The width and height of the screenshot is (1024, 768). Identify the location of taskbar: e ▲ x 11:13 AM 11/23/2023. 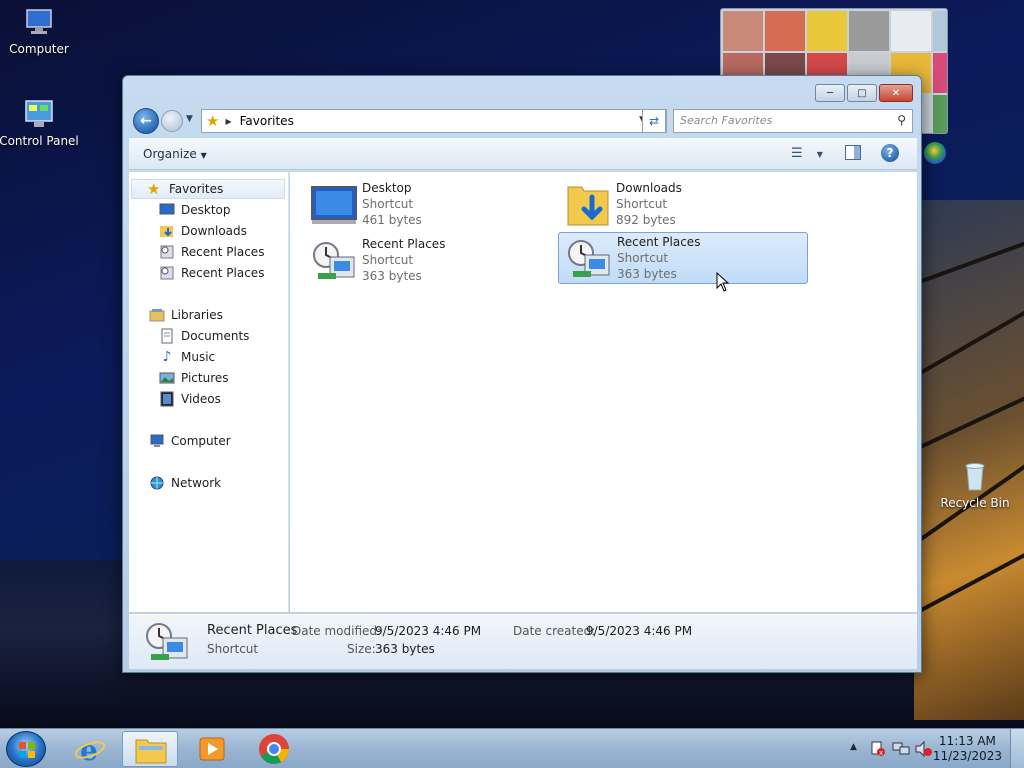
(512, 748).